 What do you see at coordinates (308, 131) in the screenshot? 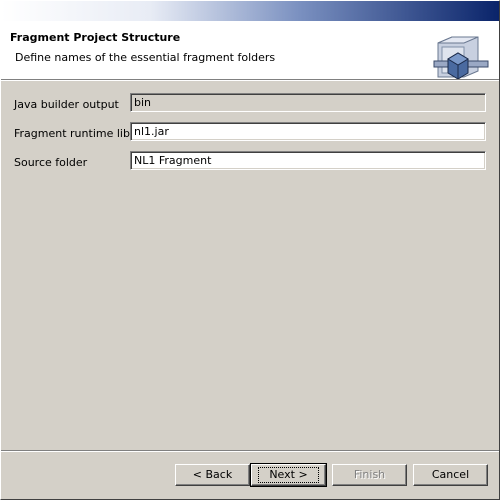
I see `runtime-library-field` at bounding box center [308, 131].